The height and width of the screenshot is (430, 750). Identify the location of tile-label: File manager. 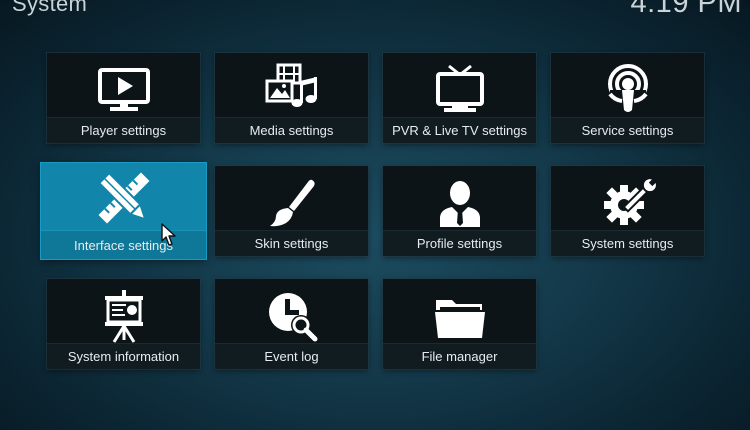
(459, 356).